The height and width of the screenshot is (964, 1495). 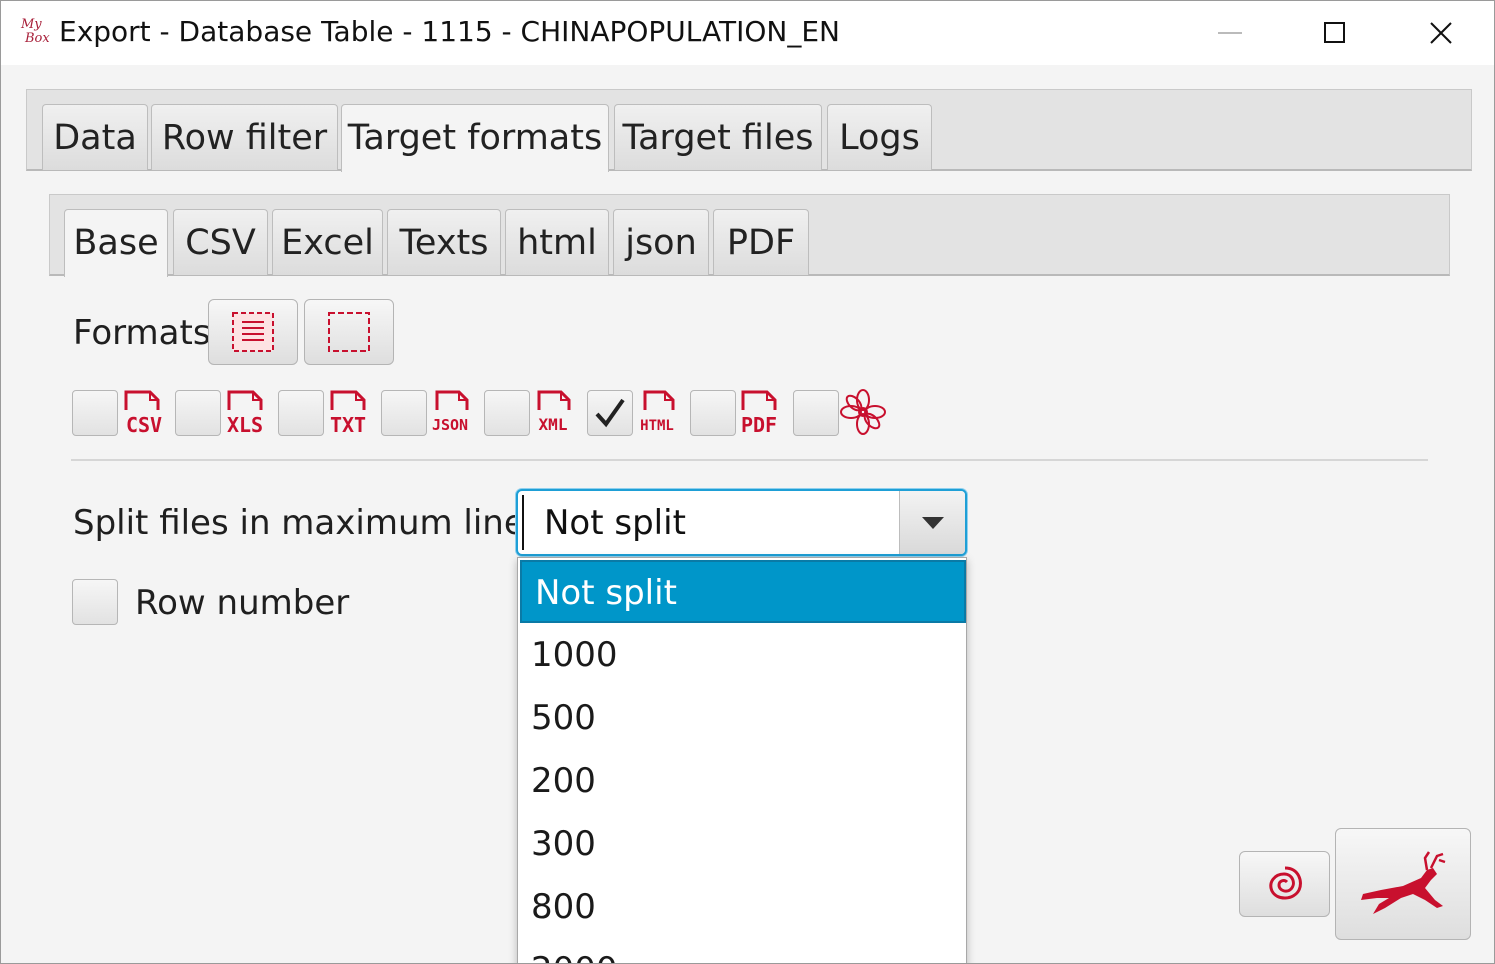 I want to click on combobox-arrow-button, so click(x=932, y=522).